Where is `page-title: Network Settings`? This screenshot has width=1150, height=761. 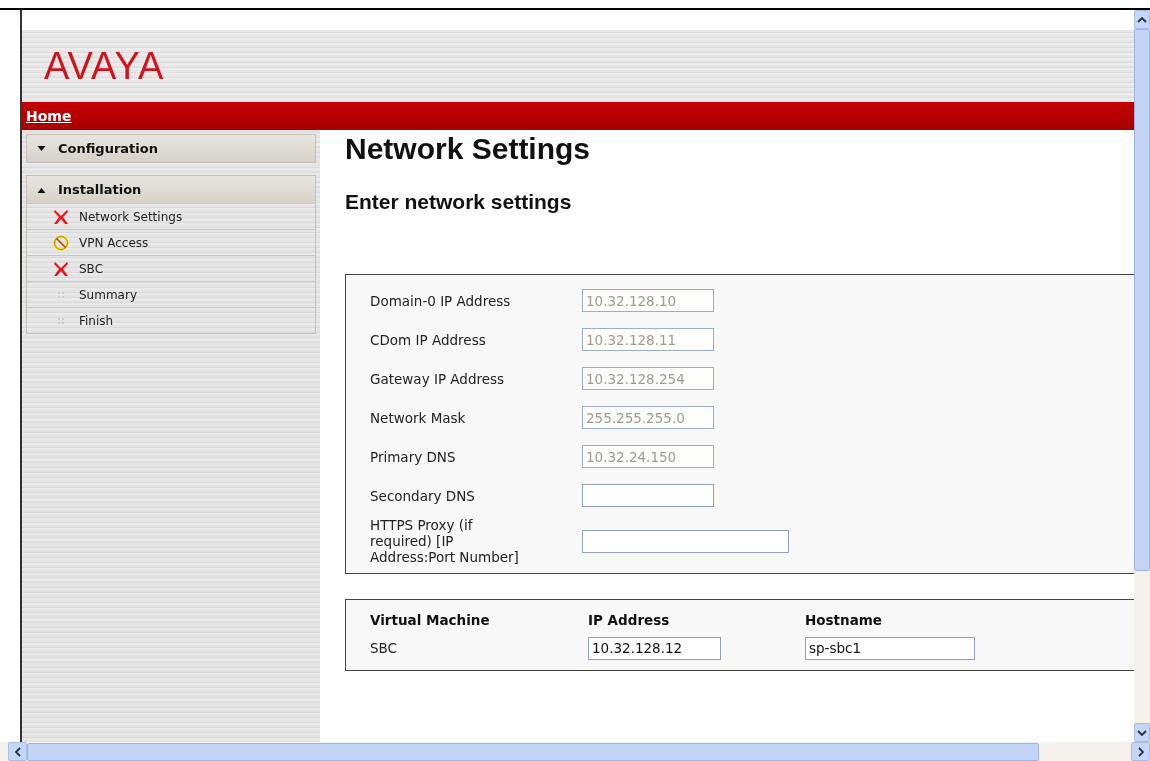
page-title: Network Settings is located at coordinates (468, 148).